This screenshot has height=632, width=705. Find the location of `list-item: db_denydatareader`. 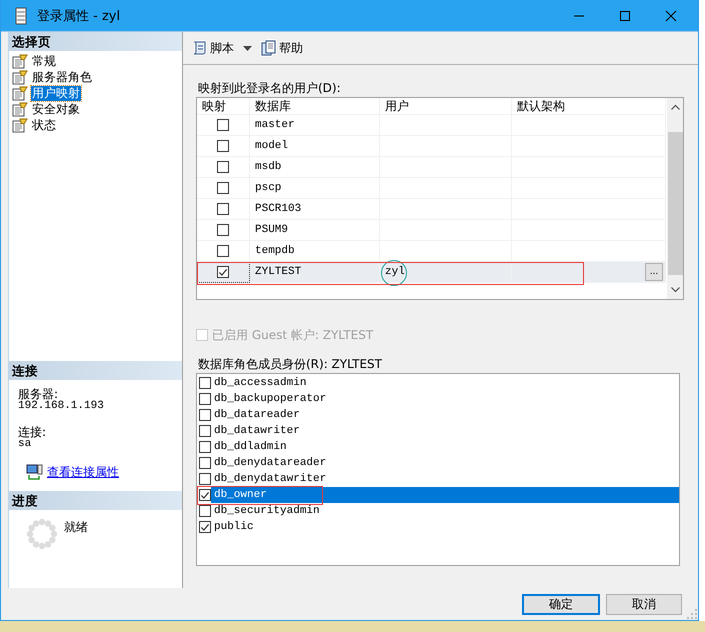

list-item: db_denydatareader is located at coordinates (445, 463).